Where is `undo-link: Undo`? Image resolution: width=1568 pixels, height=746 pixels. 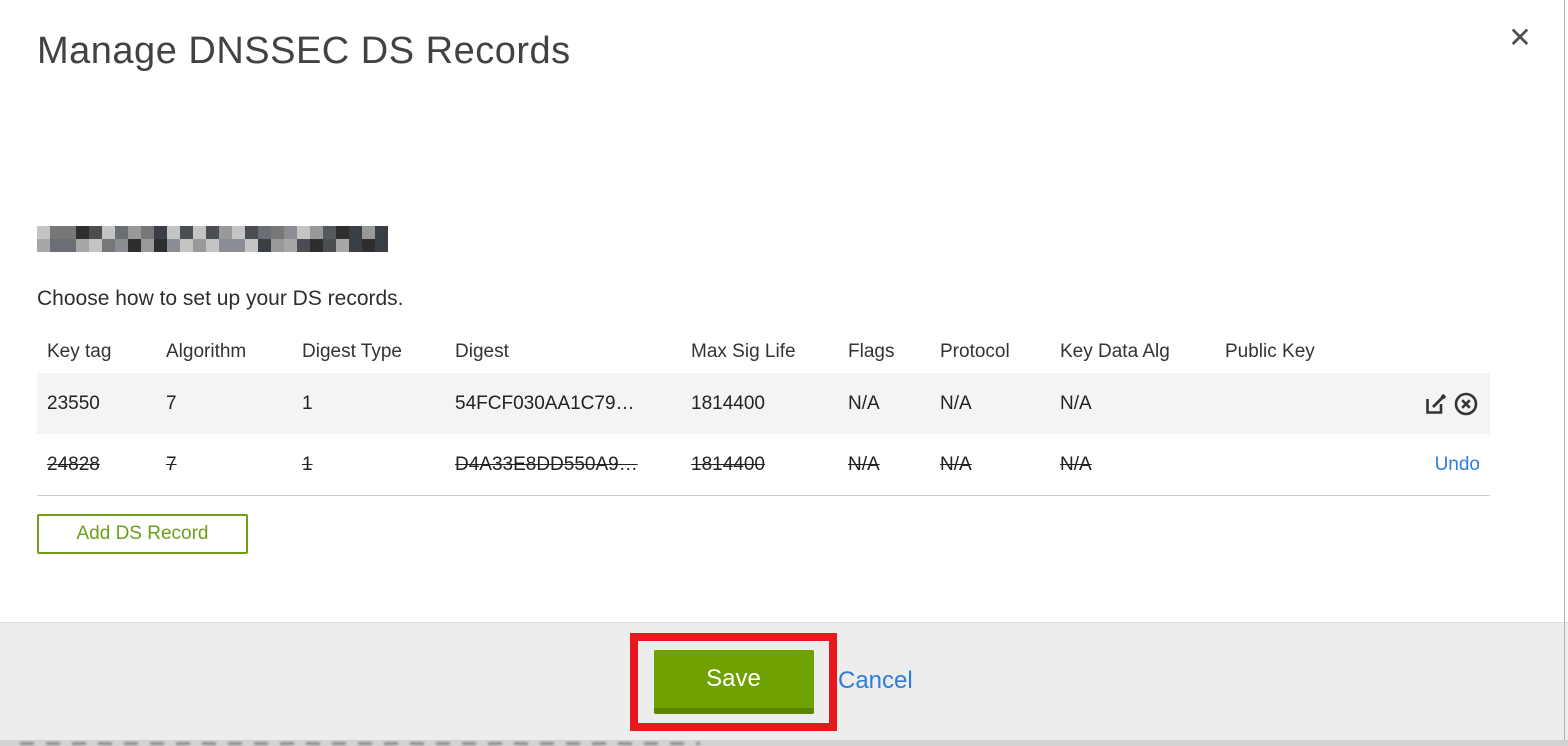 undo-link: Undo is located at coordinates (1457, 465).